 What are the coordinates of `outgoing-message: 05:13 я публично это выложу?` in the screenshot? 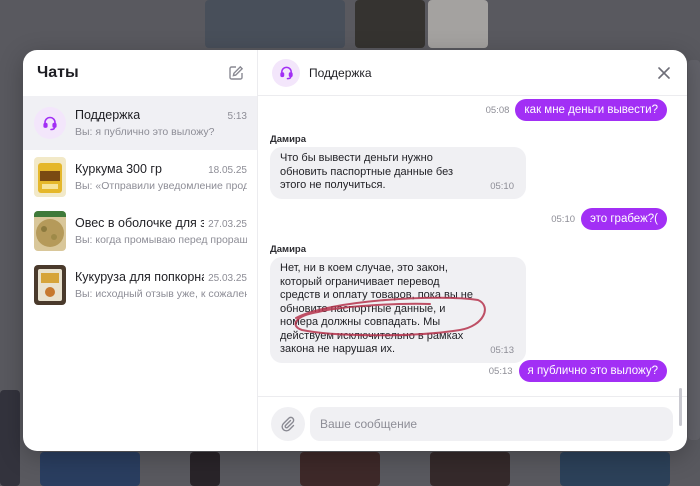 It's located at (578, 371).